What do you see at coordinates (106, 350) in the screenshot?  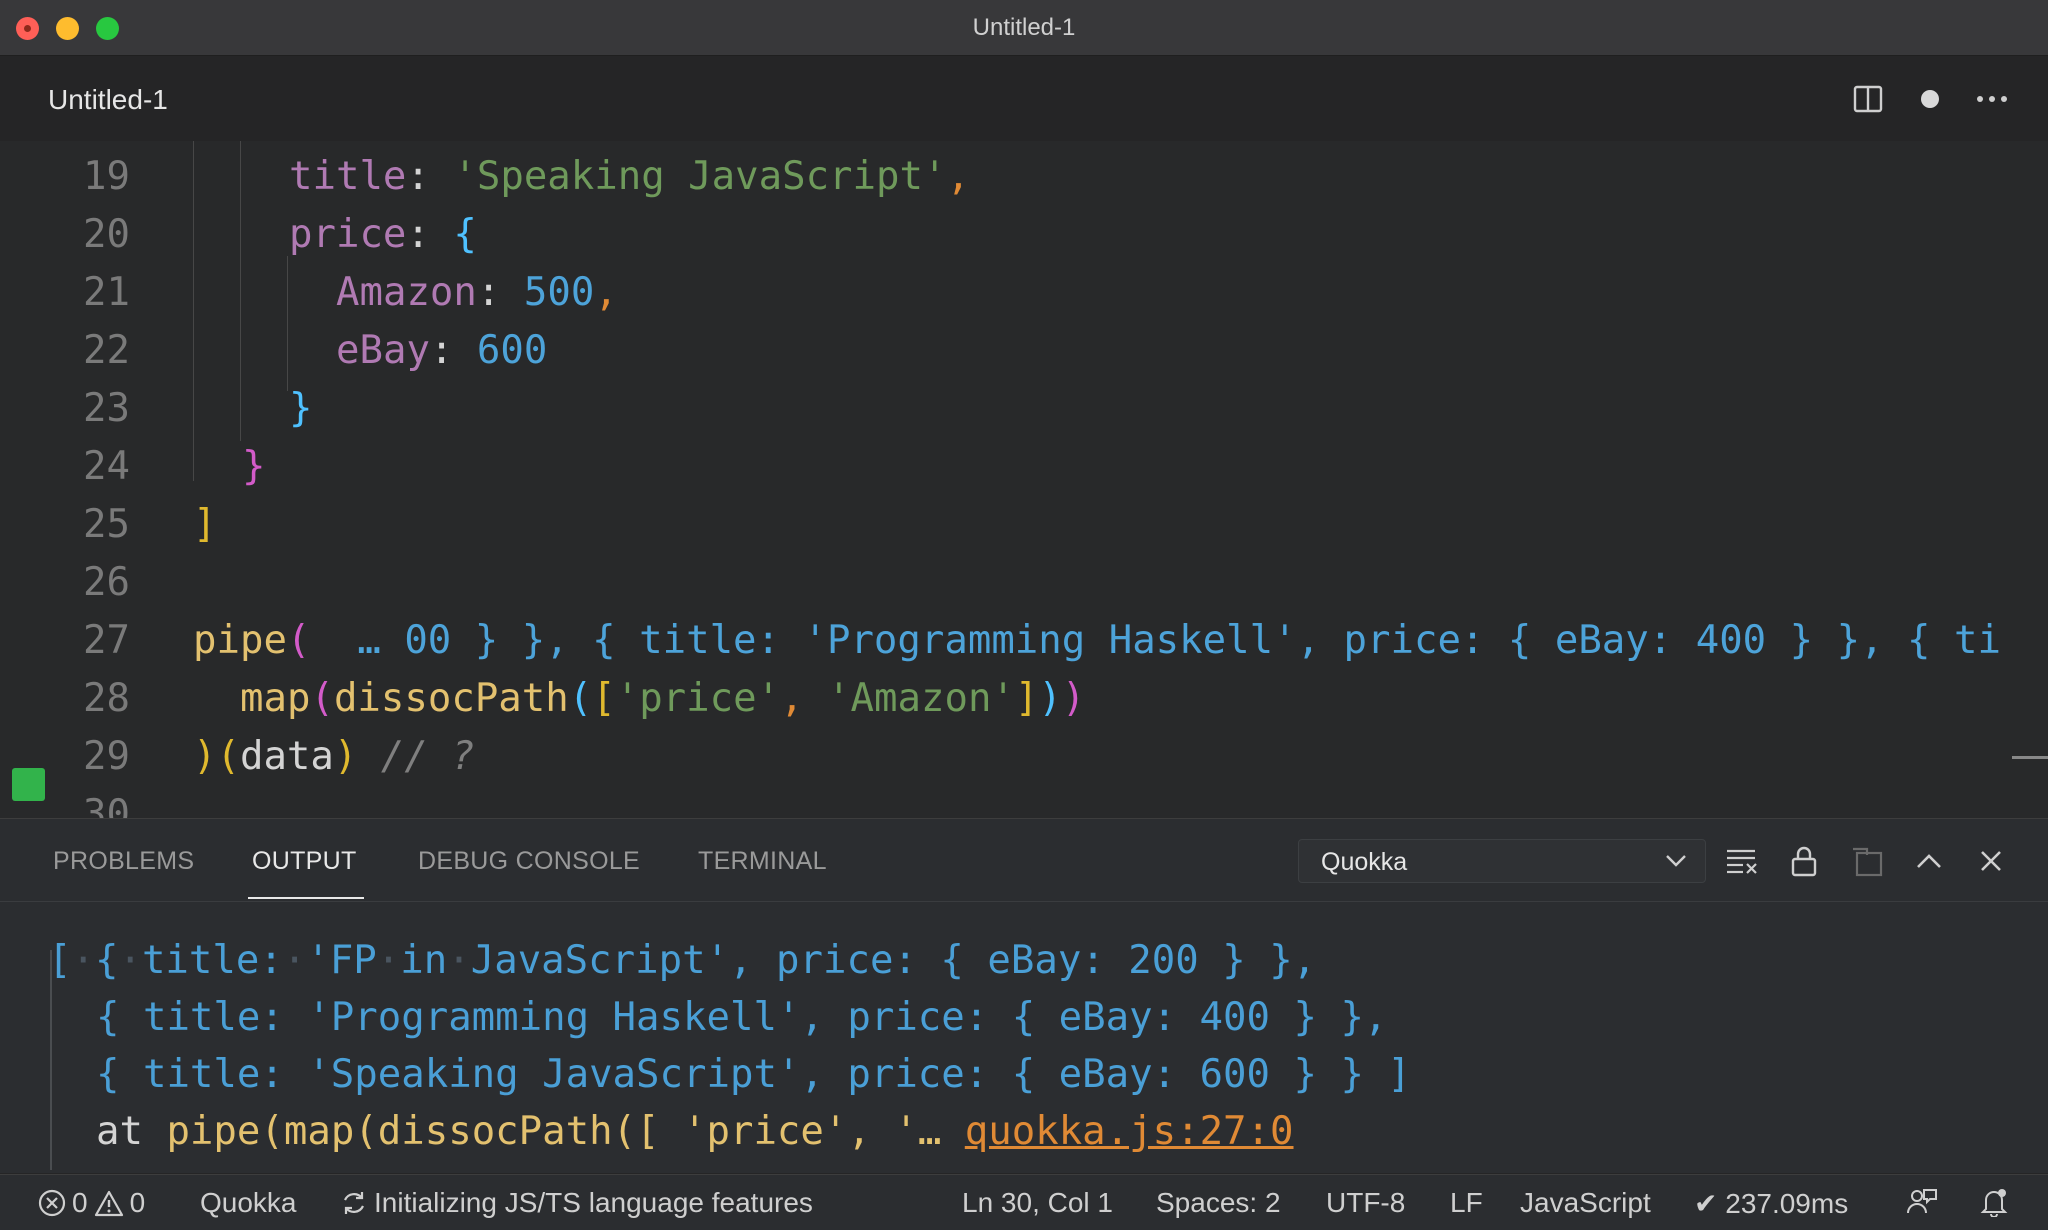 I see `line-number: 22` at bounding box center [106, 350].